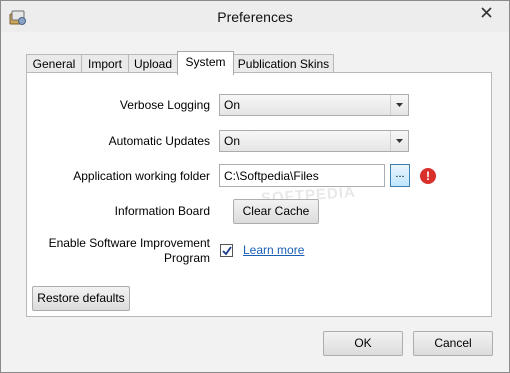  Describe the element at coordinates (232, 105) in the screenshot. I see `verbose-logging-value: On` at that location.